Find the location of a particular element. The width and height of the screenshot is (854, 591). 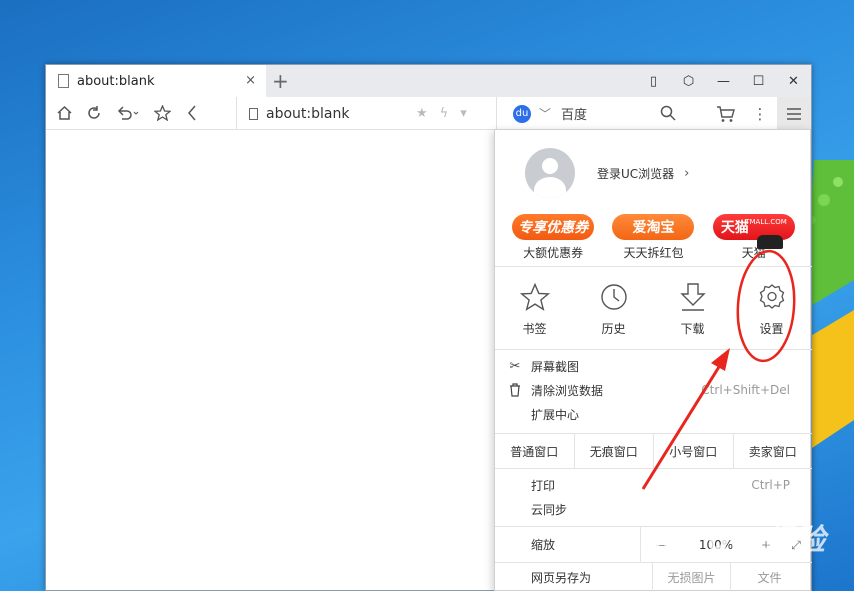

incognito-window-button: 无痕窗口 is located at coordinates (614, 451).